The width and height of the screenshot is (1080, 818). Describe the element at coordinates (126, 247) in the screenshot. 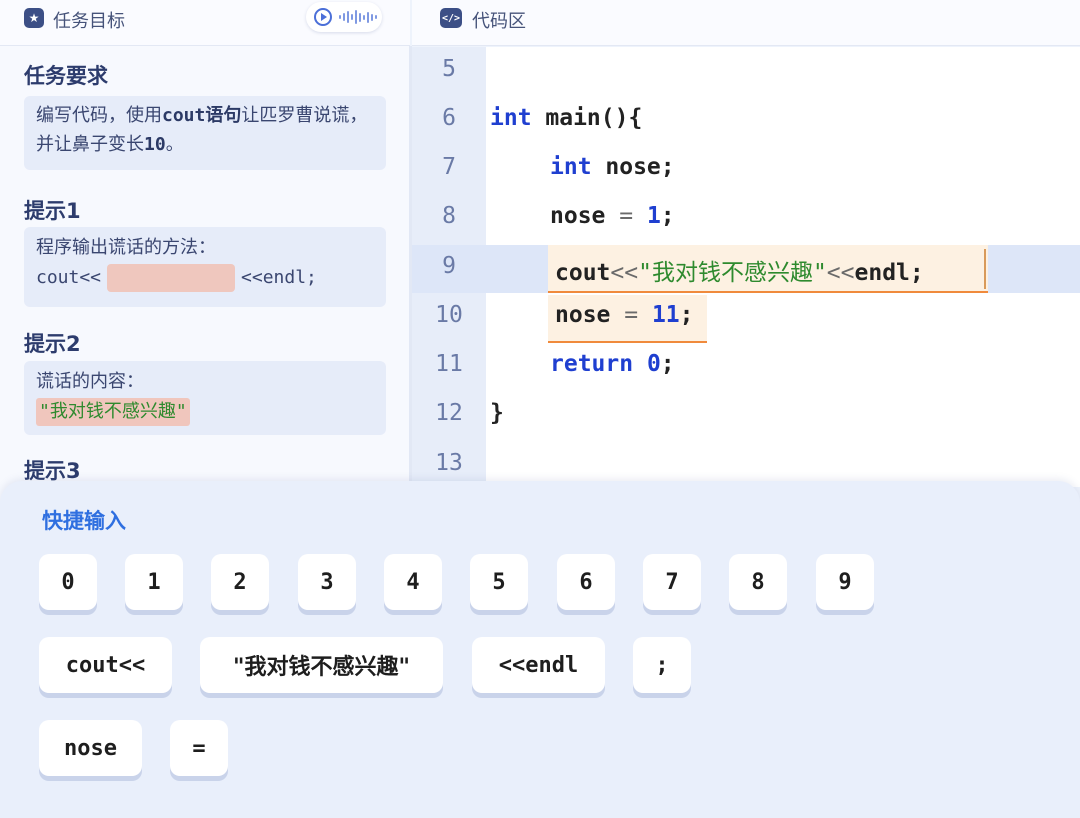

I see `hint1-text: 程序输出谎话的方法：` at that location.